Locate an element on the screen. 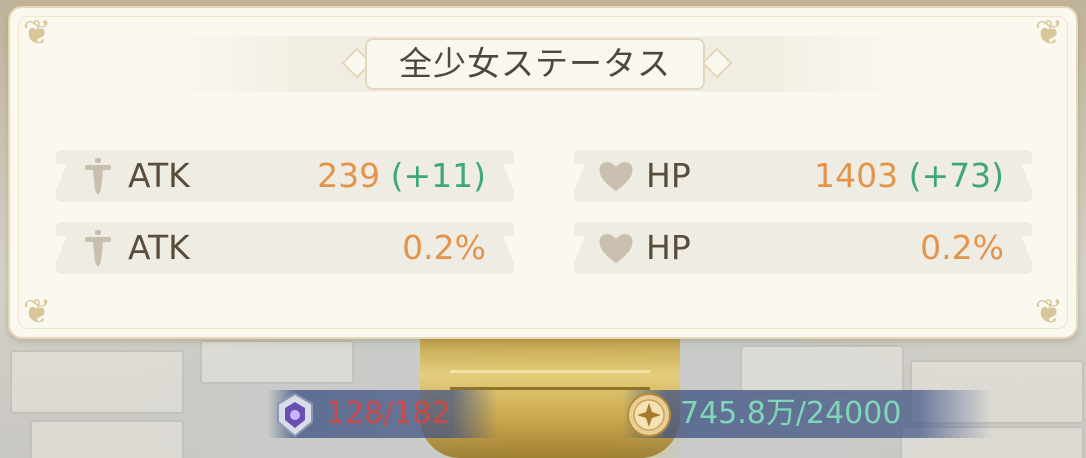 This screenshot has height=458, width=1086. stat-row-hp: HP 1403 (+73) is located at coordinates (803, 176).